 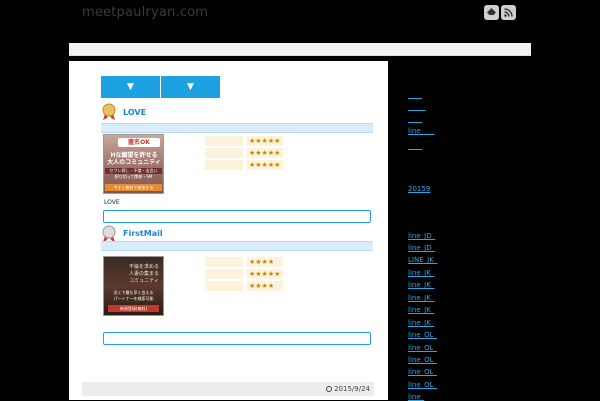 What do you see at coordinates (133, 187) in the screenshot?
I see `banner-cta: 今すぐ無料で参加する` at bounding box center [133, 187].